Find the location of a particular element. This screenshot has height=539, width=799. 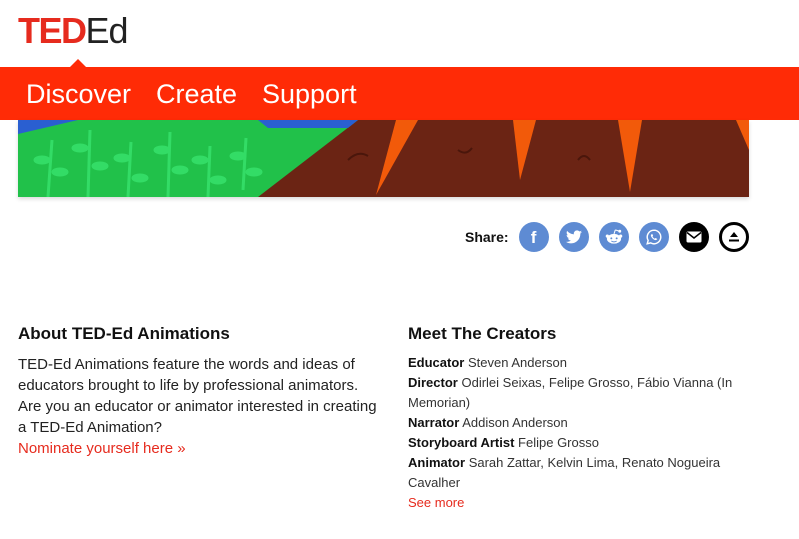

credit-names: Addison Anderson is located at coordinates (515, 422).